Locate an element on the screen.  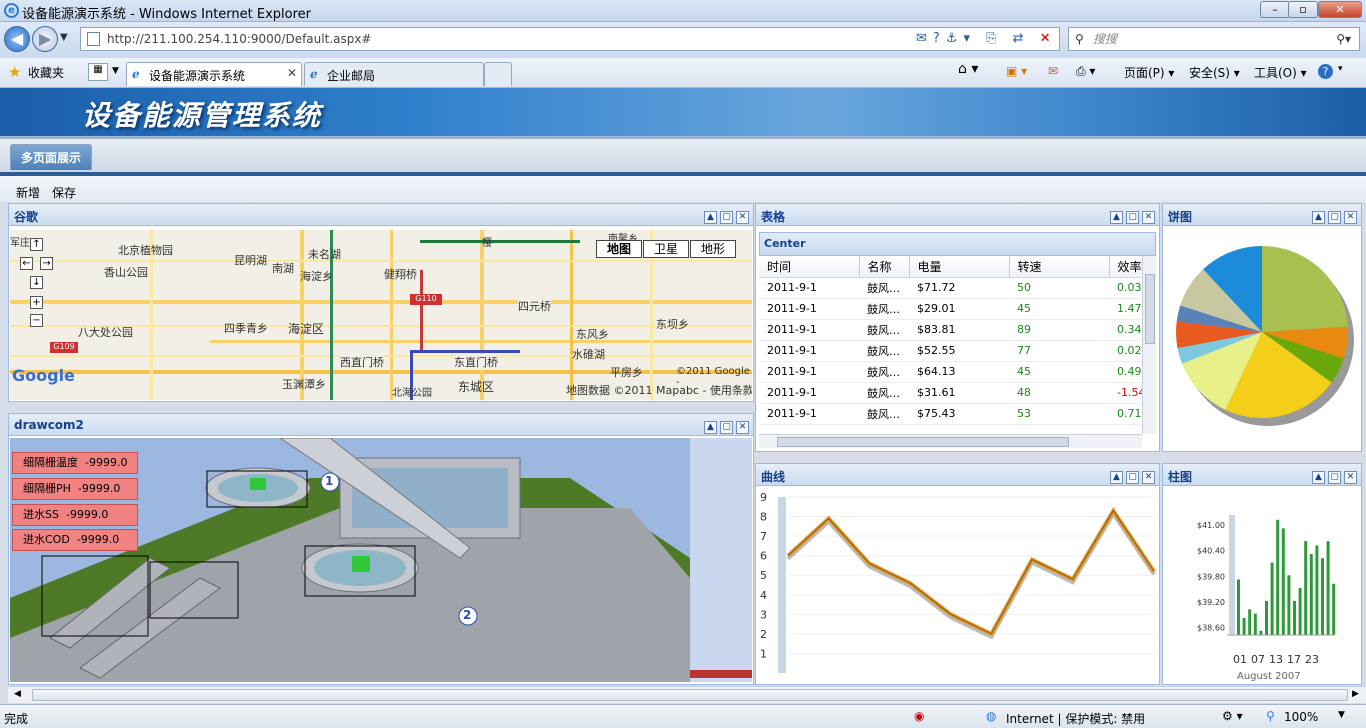
map-type-satellite-button: 卫星 is located at coordinates (666, 249).